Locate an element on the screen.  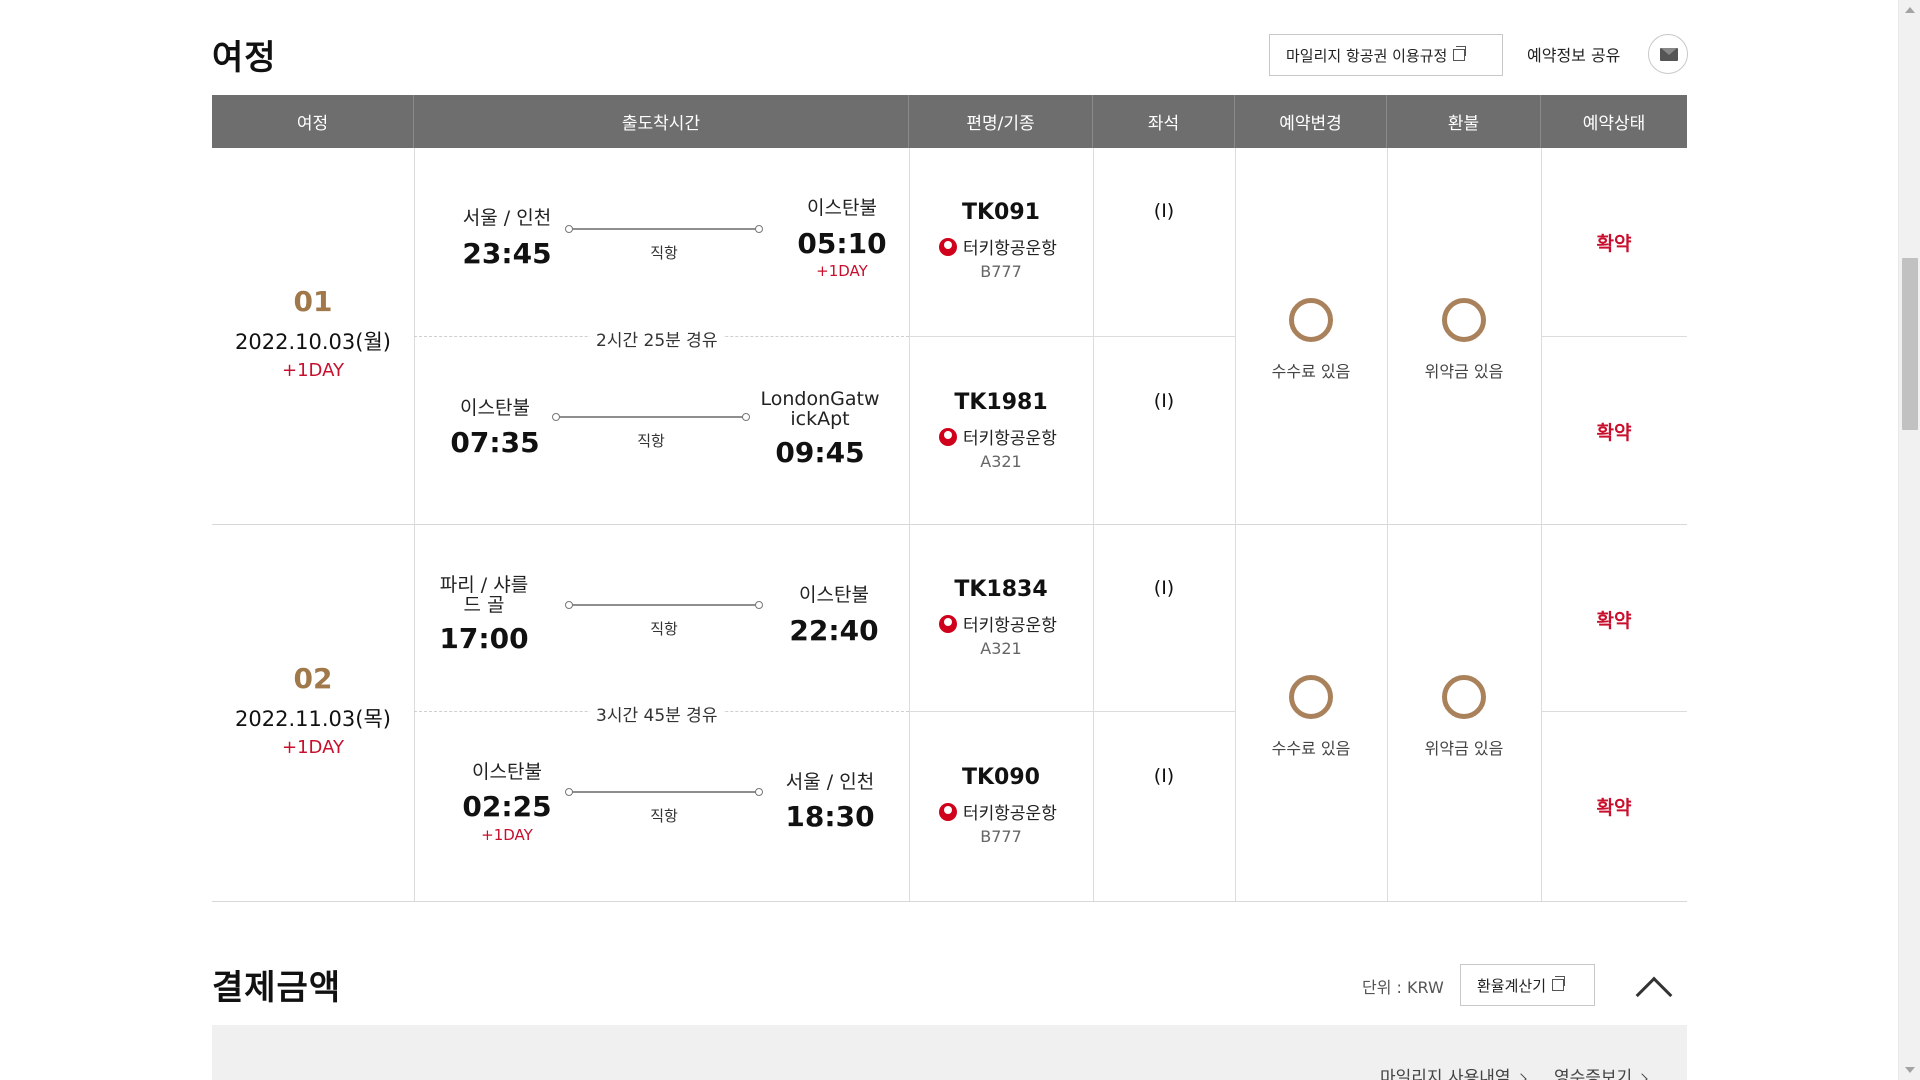
col-change: 예약변경 is located at coordinates (1311, 121).